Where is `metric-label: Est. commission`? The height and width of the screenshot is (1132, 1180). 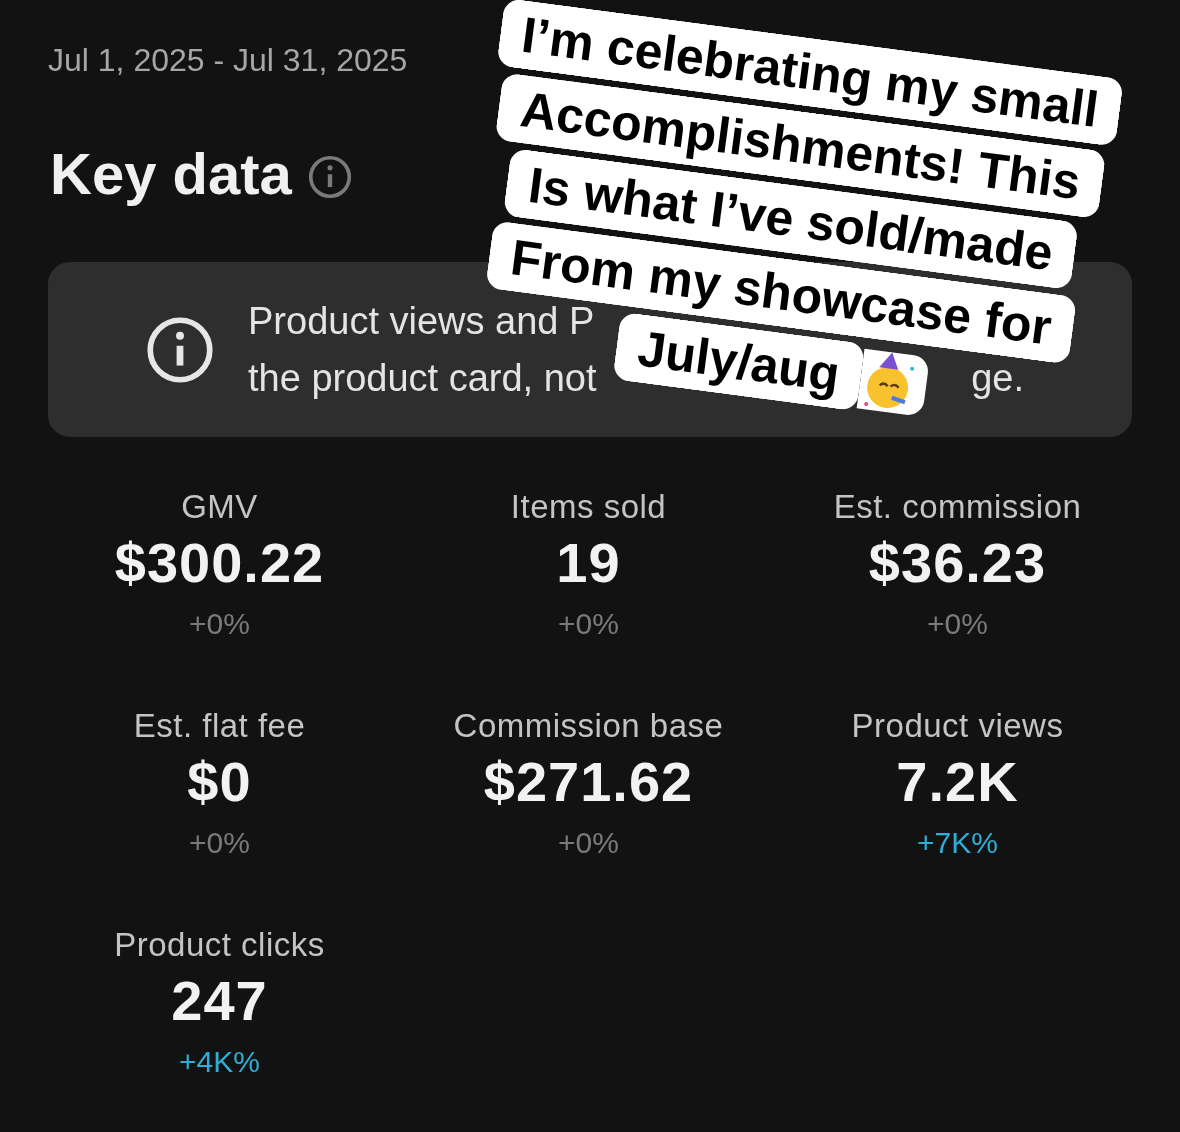 metric-label: Est. commission is located at coordinates (957, 507).